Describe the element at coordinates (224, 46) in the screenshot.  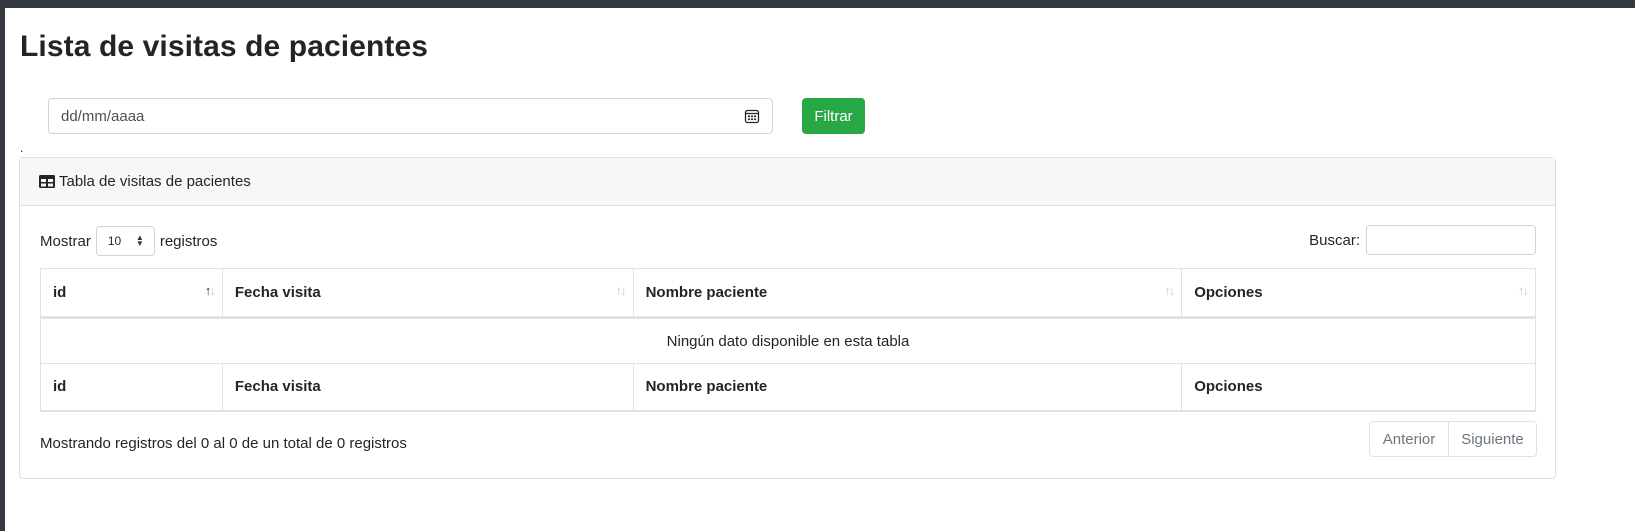
I see `page-title: Lista de visitas de pacientes` at that location.